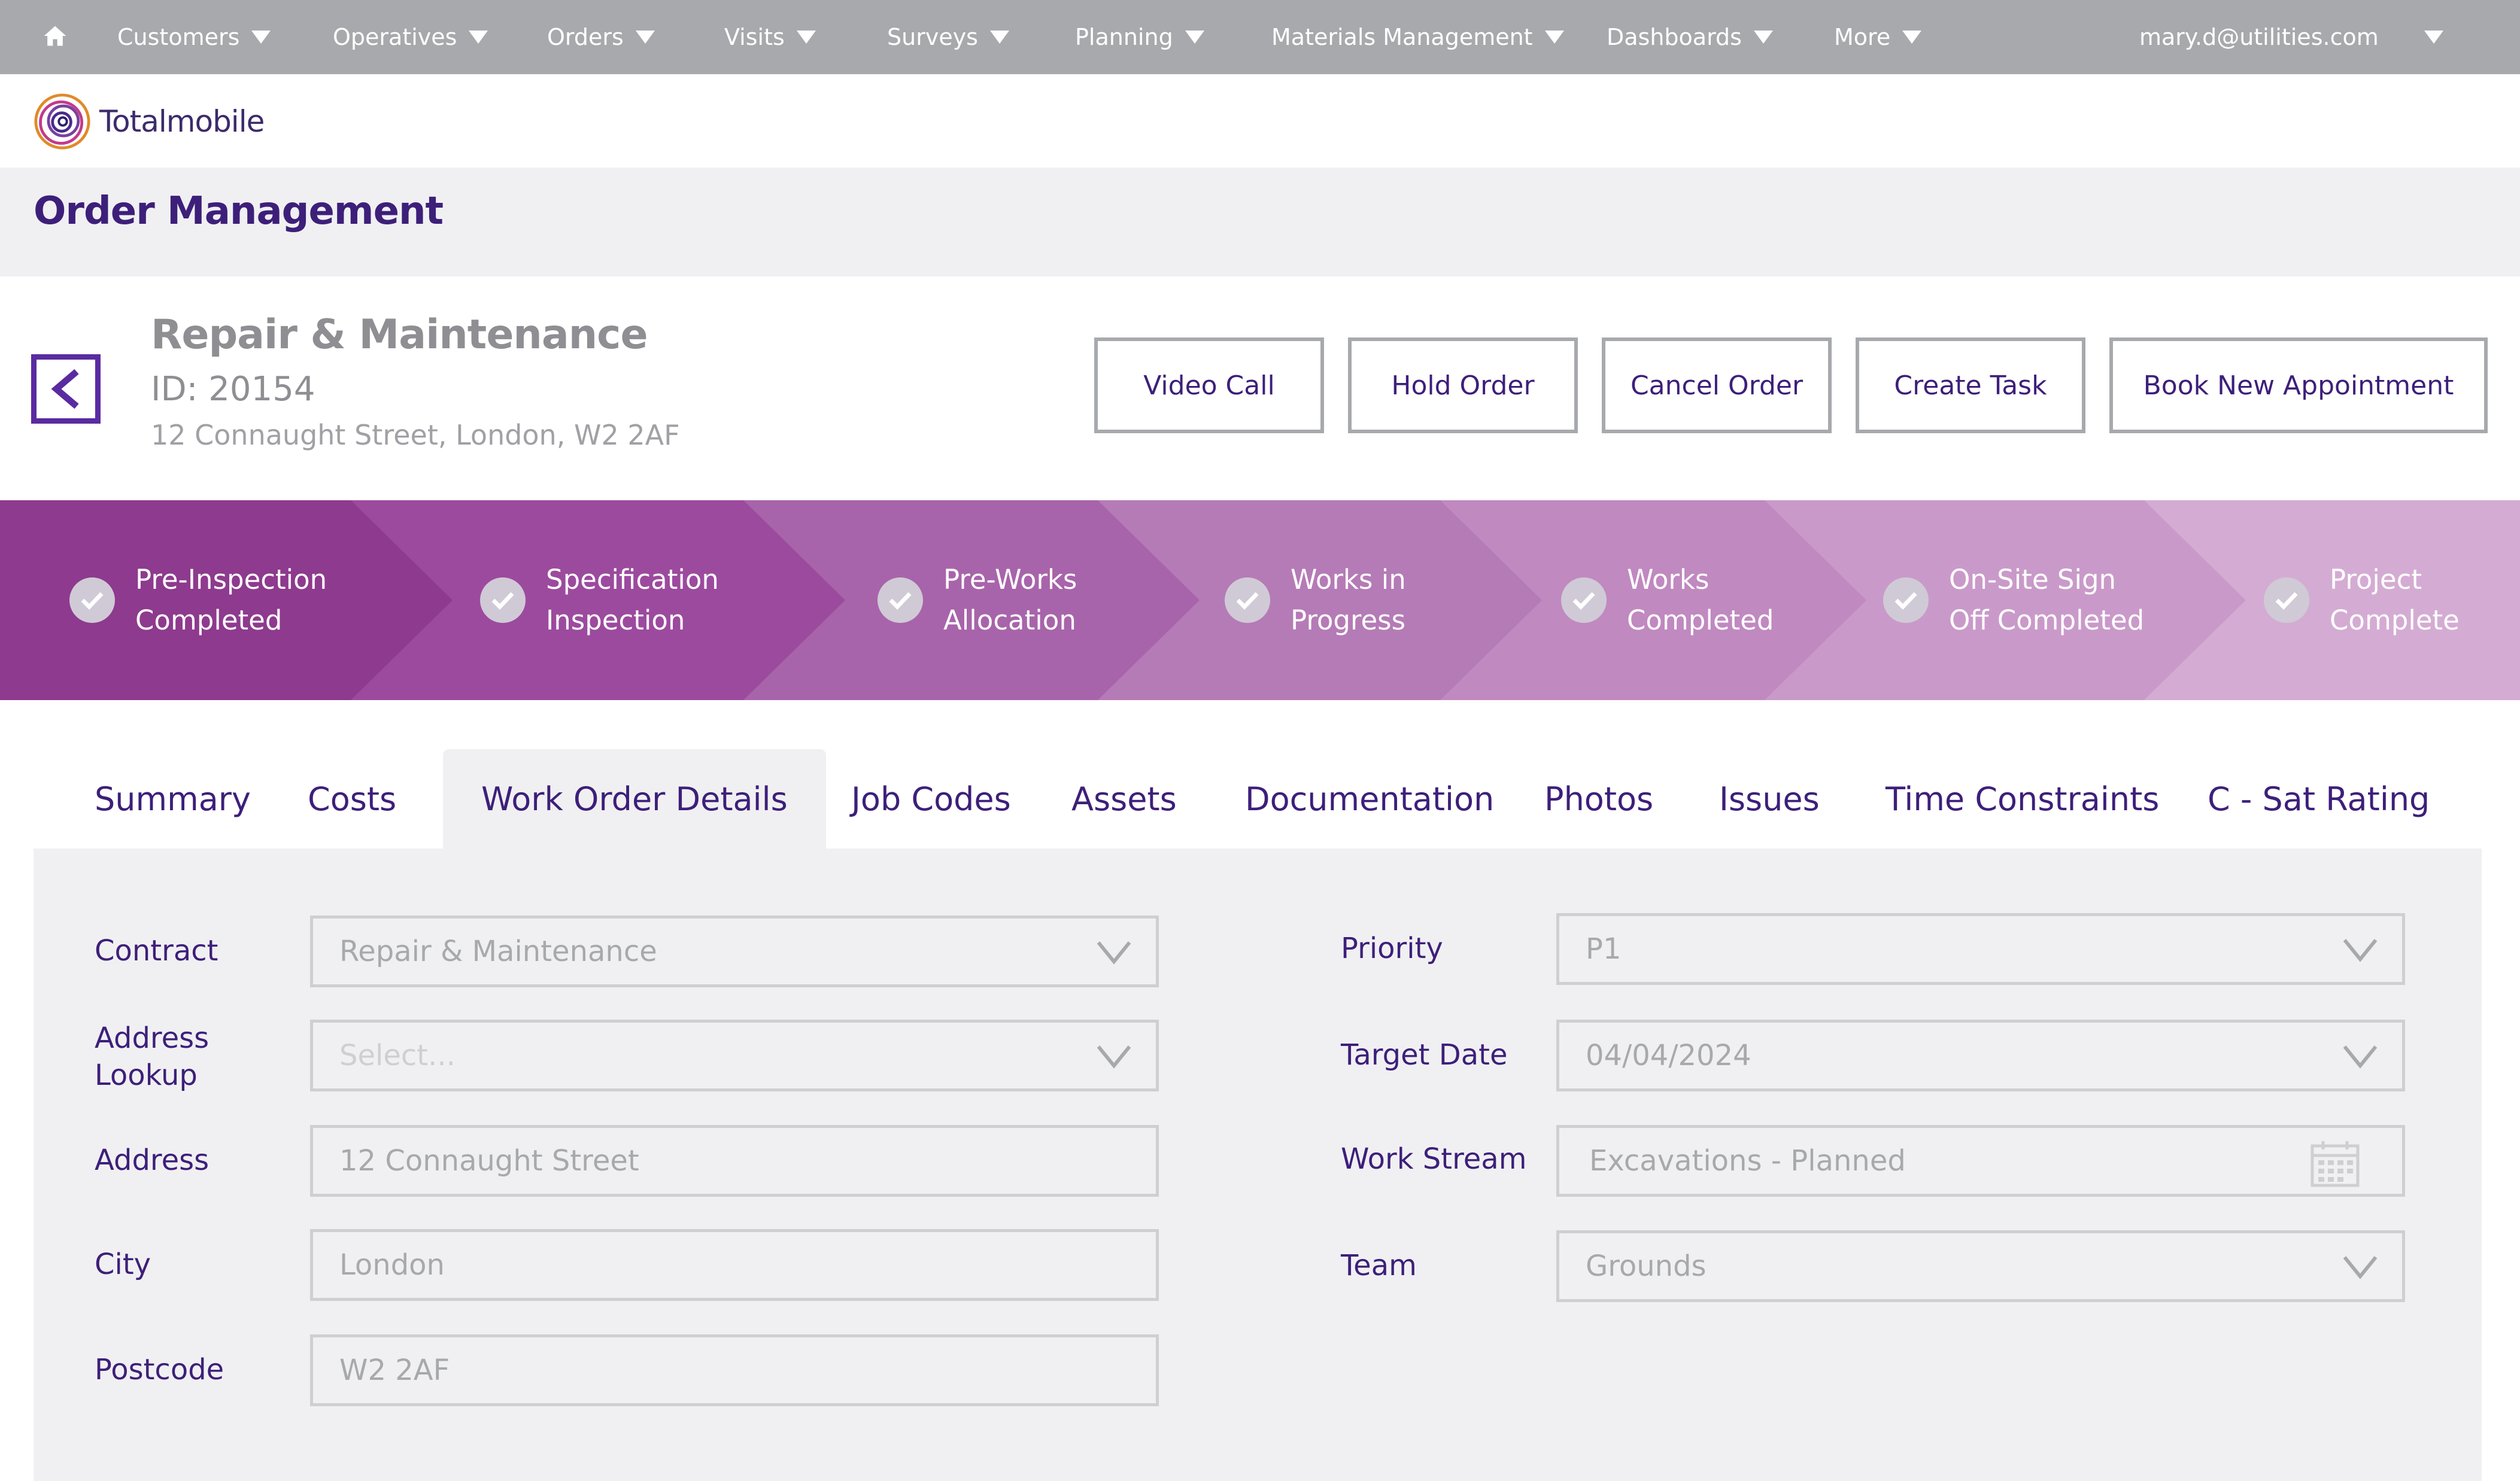 The image size is (2520, 1481). I want to click on nav-item-surveys: Surveys, so click(948, 37).